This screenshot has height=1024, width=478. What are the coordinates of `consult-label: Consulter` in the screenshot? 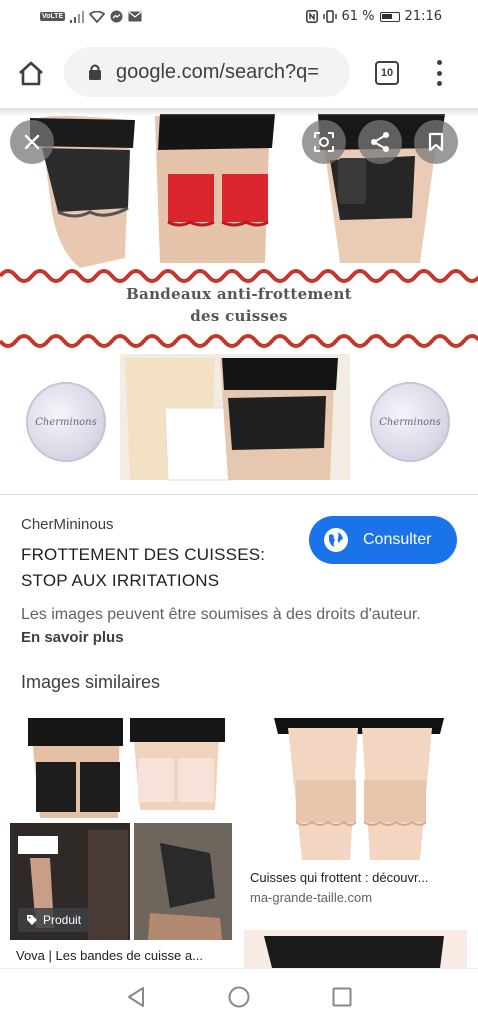 It's located at (397, 539).